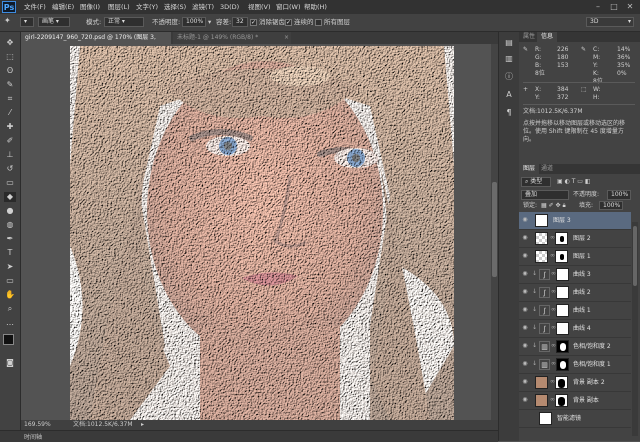 This screenshot has width=640, height=442. I want to click on menu-type: 文字(Y), so click(147, 7).